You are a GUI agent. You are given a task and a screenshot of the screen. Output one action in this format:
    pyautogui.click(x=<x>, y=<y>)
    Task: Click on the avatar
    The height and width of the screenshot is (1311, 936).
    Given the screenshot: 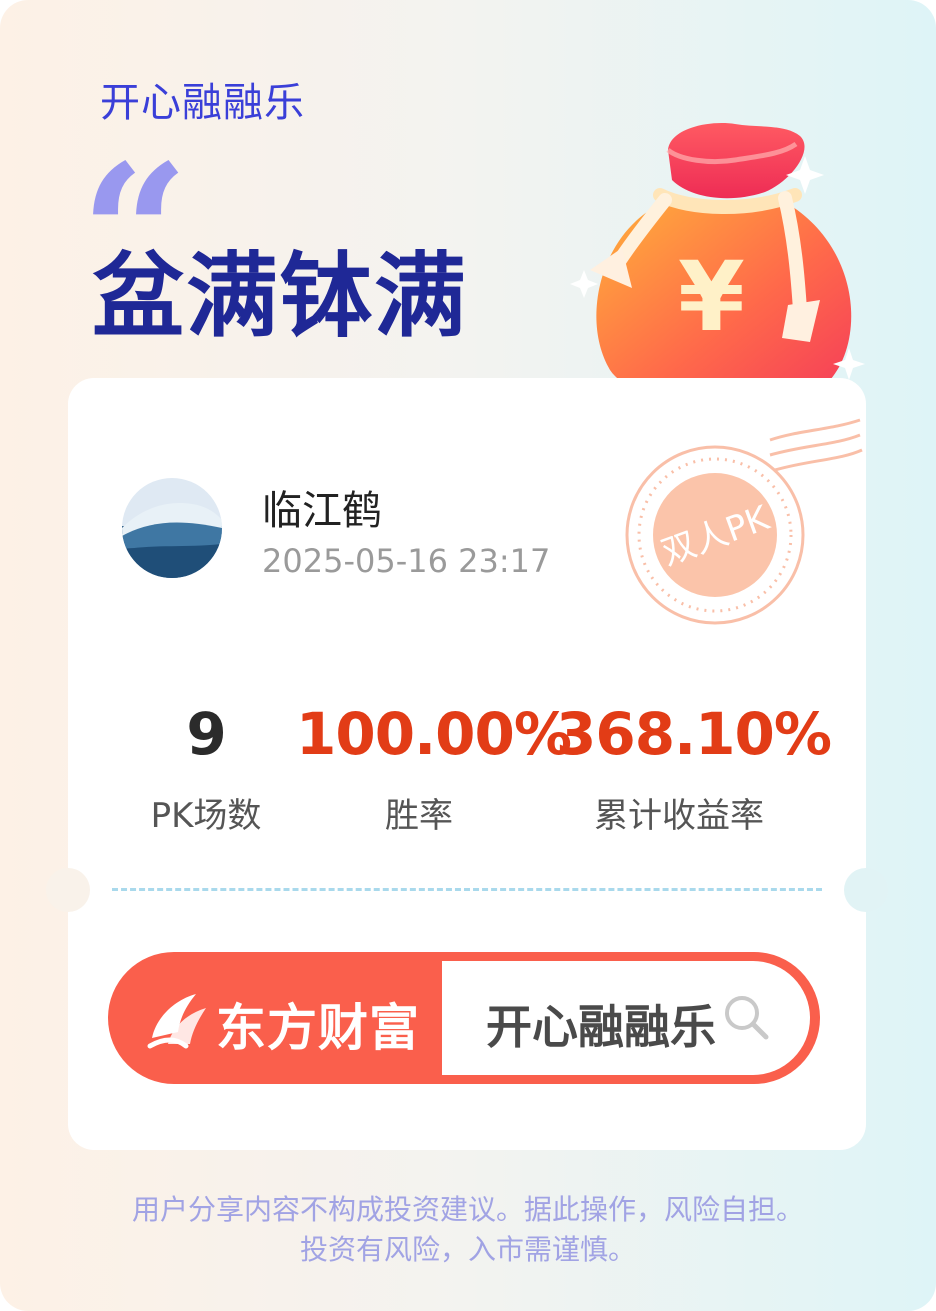 What is the action you would take?
    pyautogui.click(x=172, y=528)
    